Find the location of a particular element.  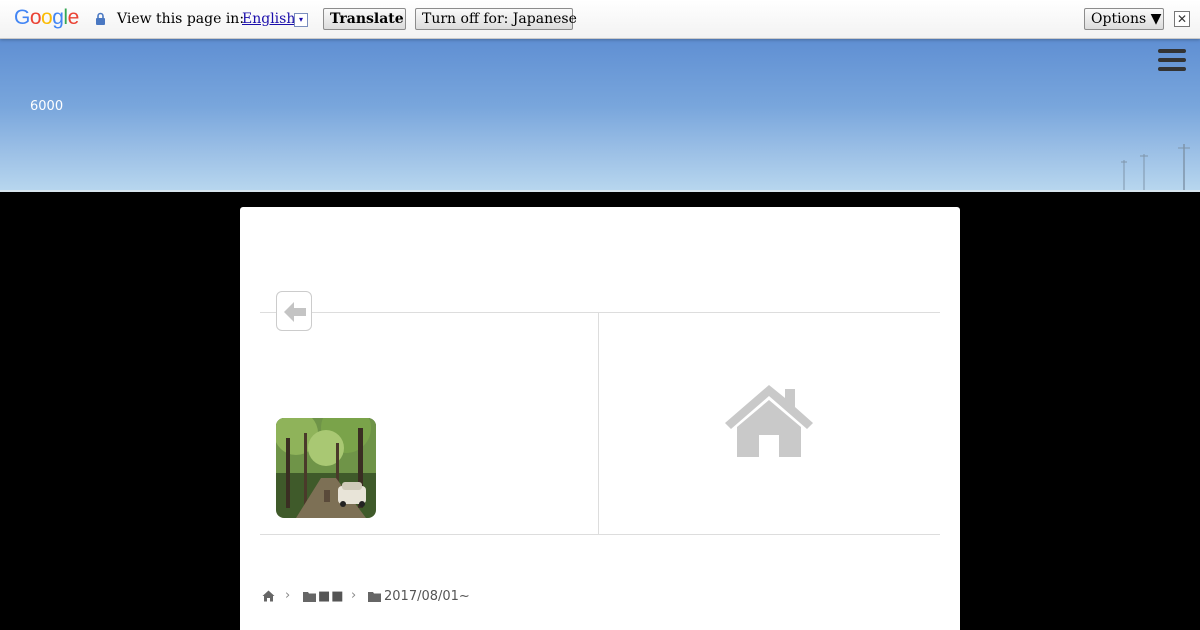

nav-bottom-divider is located at coordinates (600, 534).